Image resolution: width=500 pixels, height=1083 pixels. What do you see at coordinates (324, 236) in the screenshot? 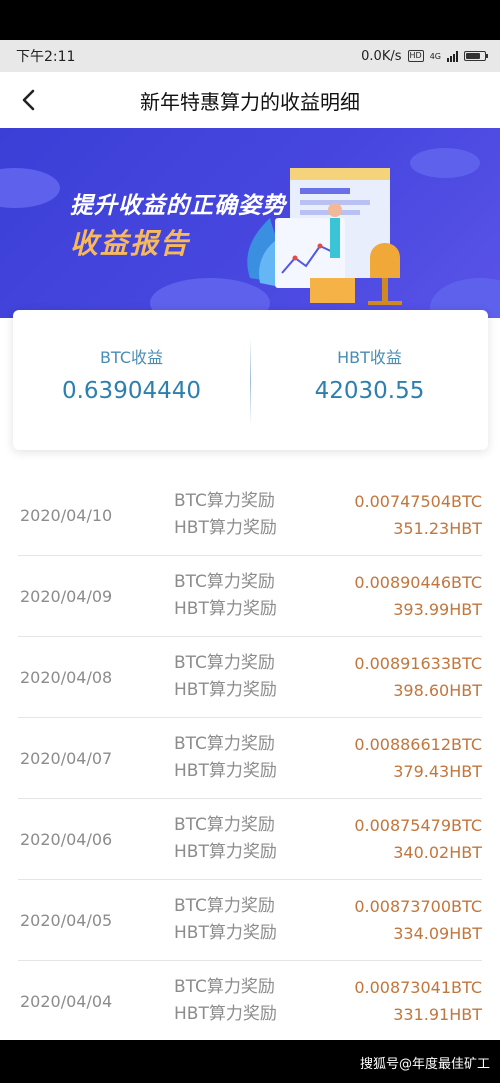
I see `report-illustration` at bounding box center [324, 236].